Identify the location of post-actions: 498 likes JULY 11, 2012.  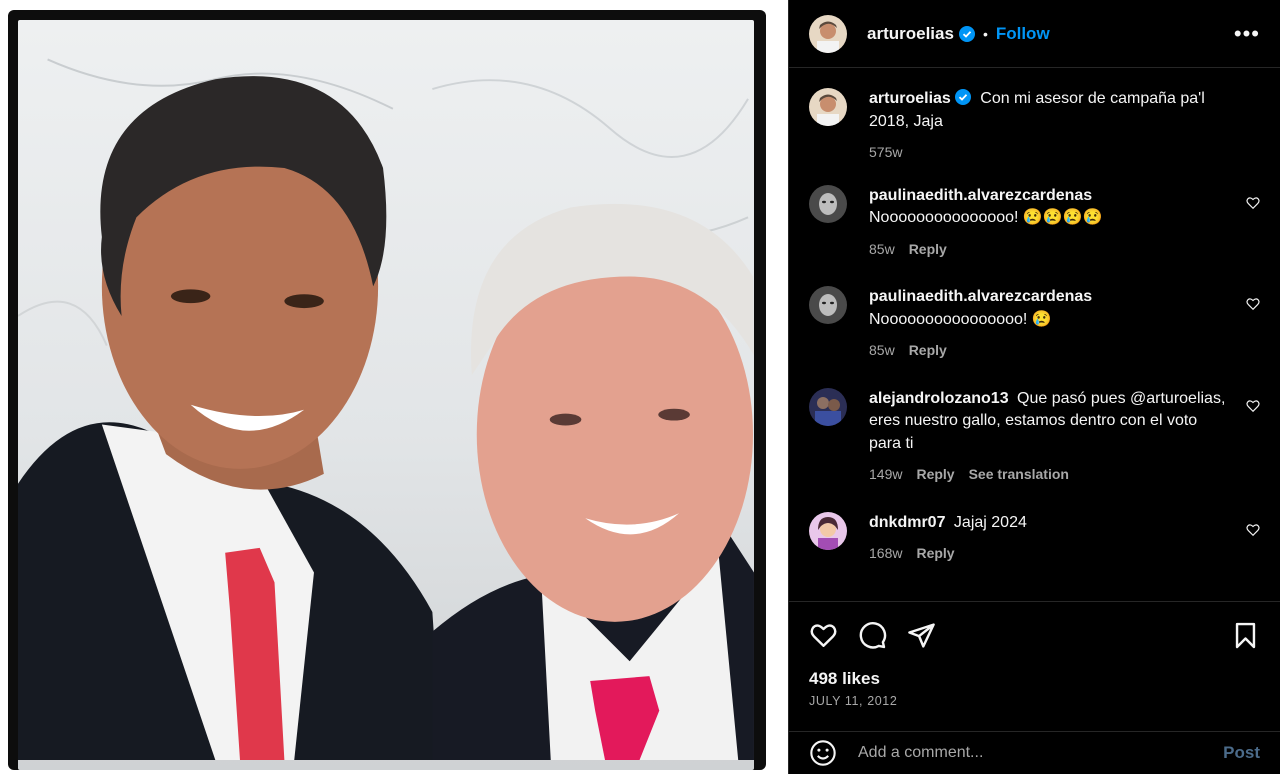
(1034, 654).